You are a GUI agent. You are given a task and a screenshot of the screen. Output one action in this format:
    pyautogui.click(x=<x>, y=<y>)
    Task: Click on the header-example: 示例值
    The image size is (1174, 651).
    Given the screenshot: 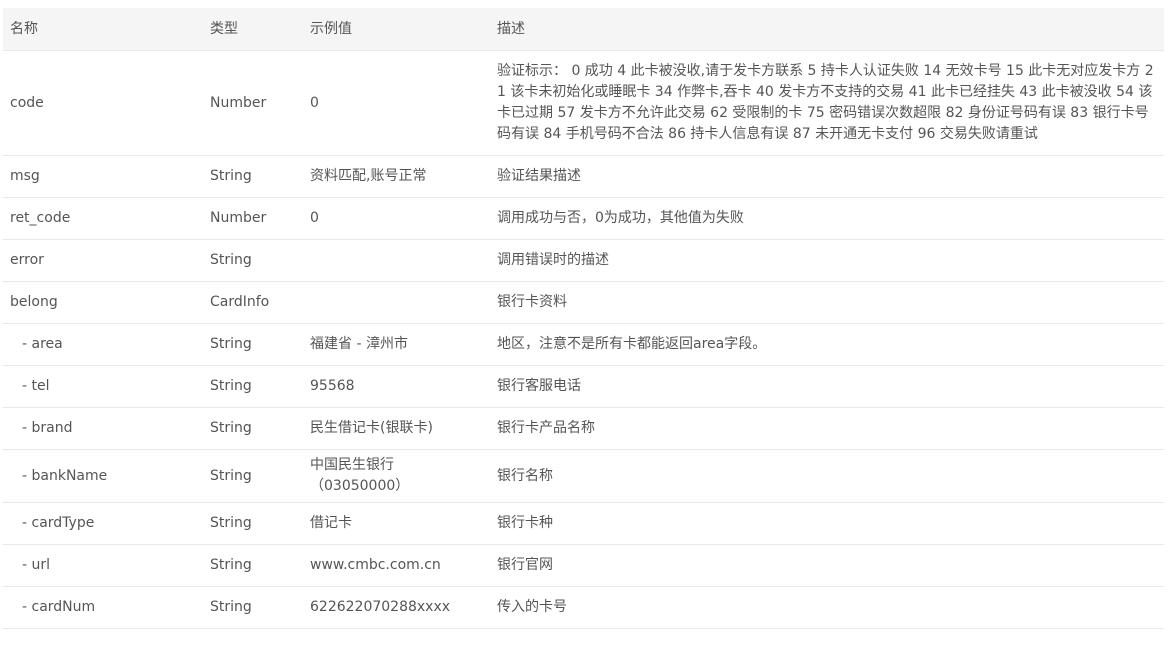 What is the action you would take?
    pyautogui.click(x=395, y=29)
    